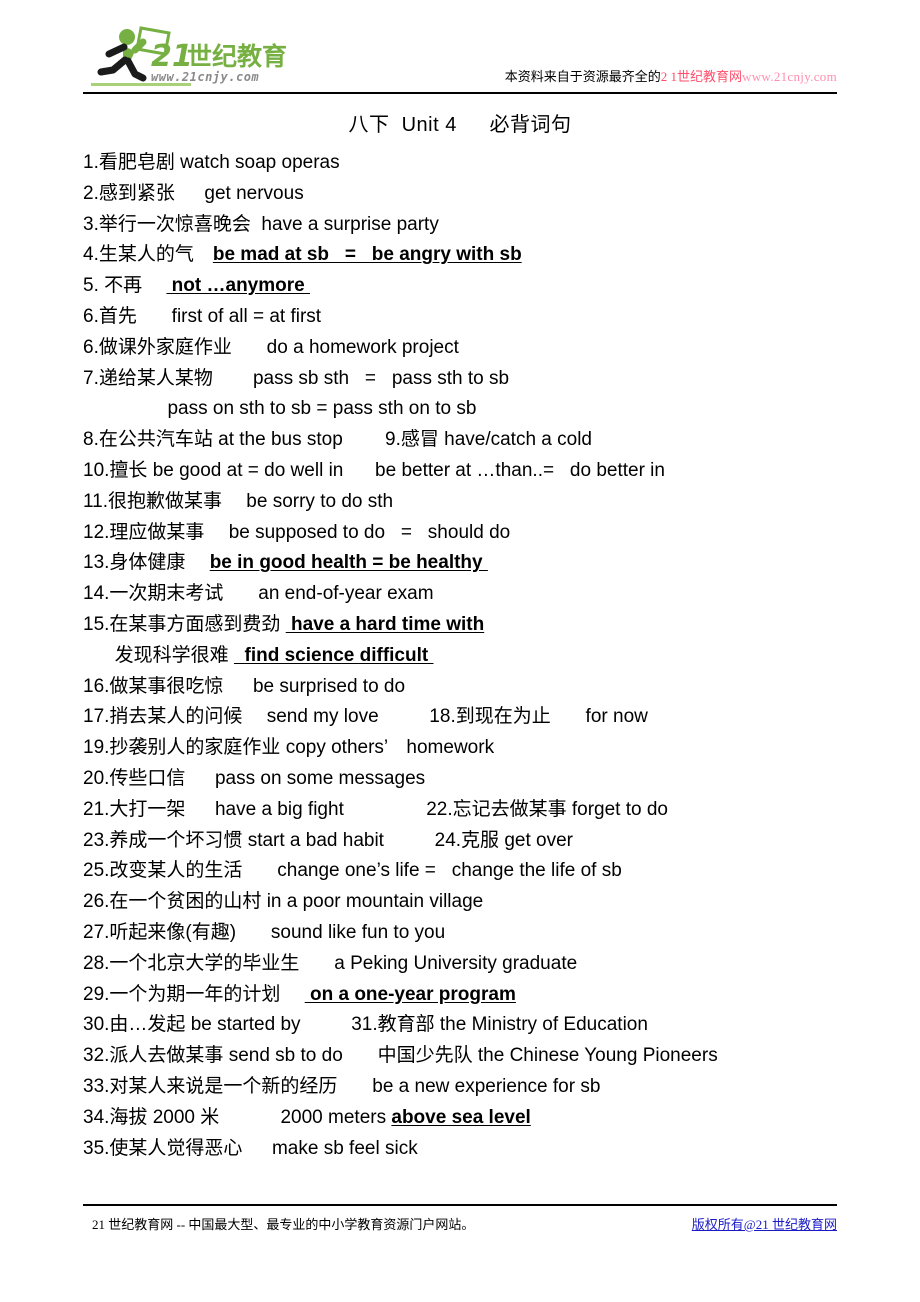 The height and width of the screenshot is (1302, 920). Describe the element at coordinates (478, 163) in the screenshot. I see `vocabulary-line: 1.看肥皂剧 watch soap operas` at that location.